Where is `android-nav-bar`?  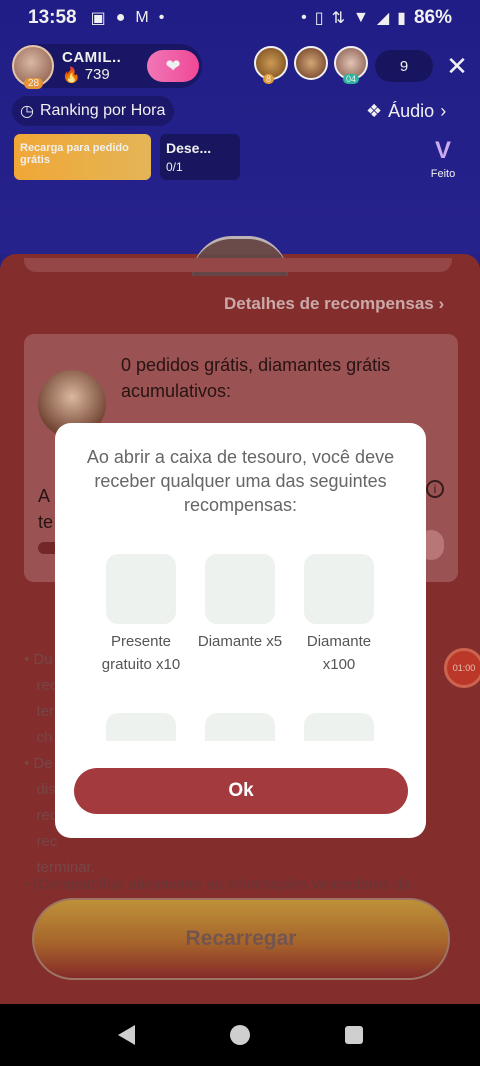 android-nav-bar is located at coordinates (240, 1035).